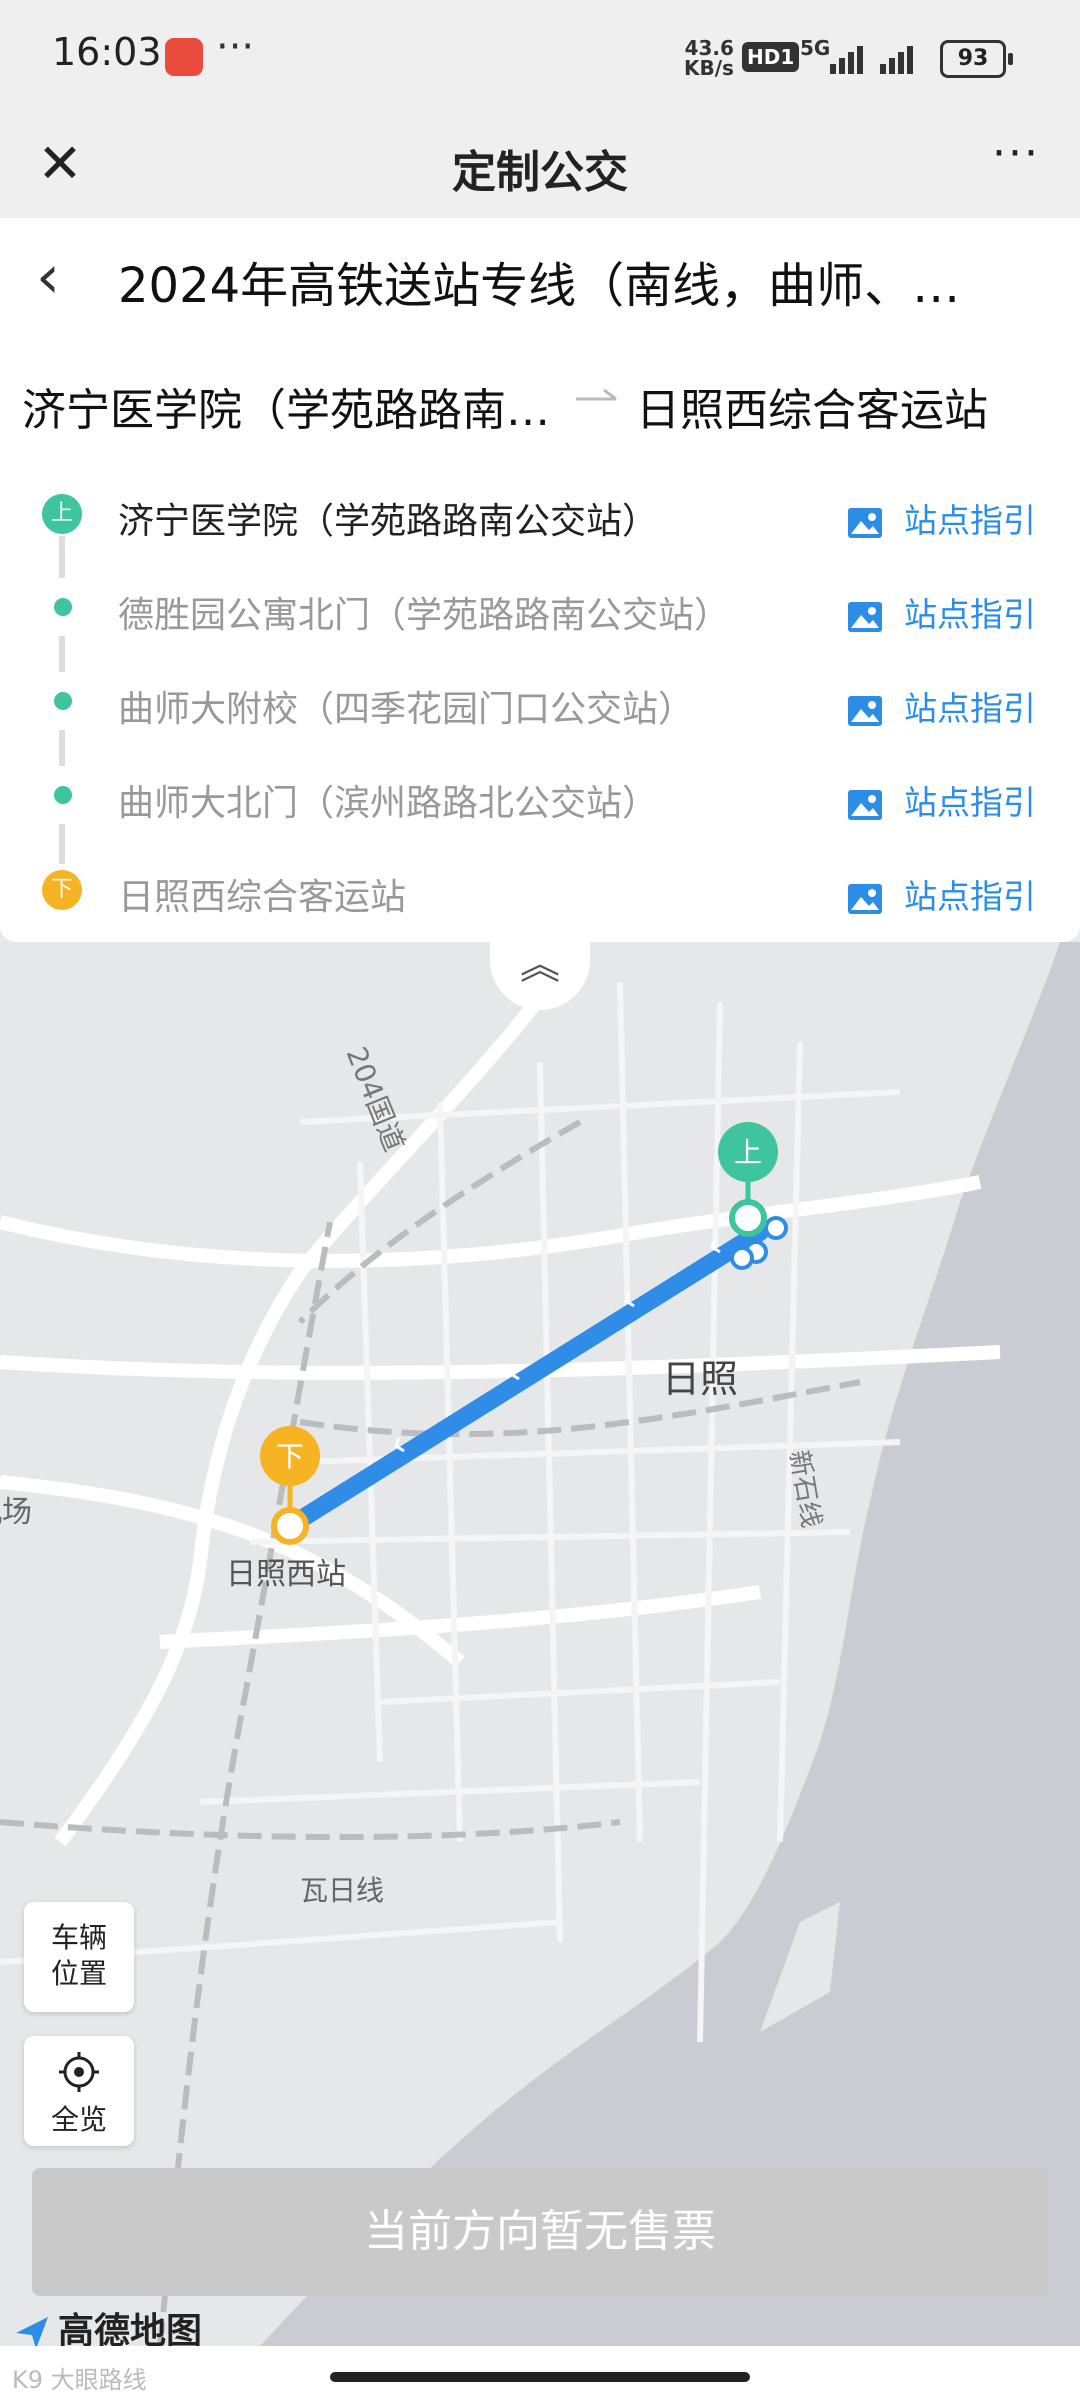  Describe the element at coordinates (16, 1512) in the screenshot. I see `airport-label: 机场` at that location.